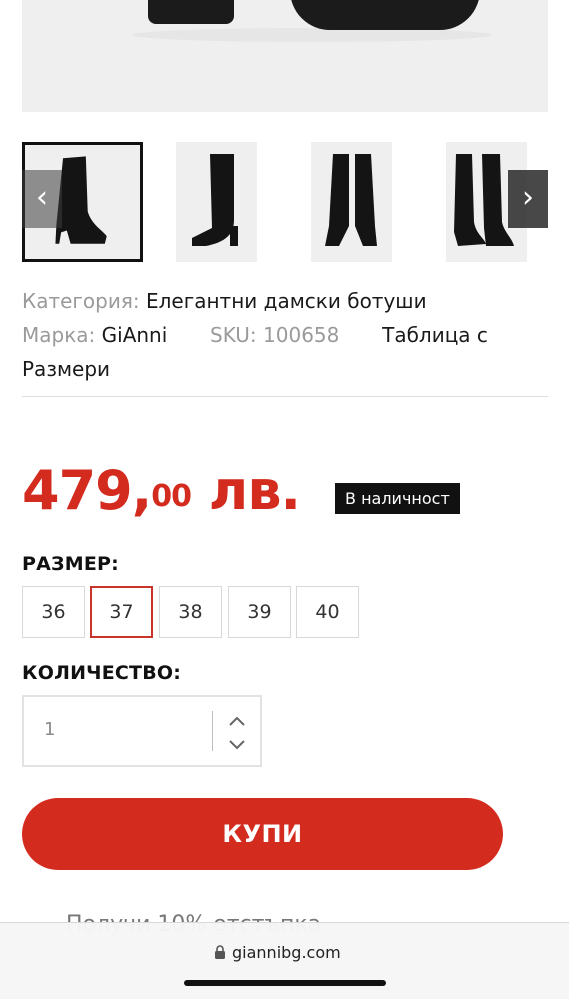 This screenshot has height=999, width=569. I want to click on category-row: Категория: Елегантни дамски ботуши, so click(285, 301).